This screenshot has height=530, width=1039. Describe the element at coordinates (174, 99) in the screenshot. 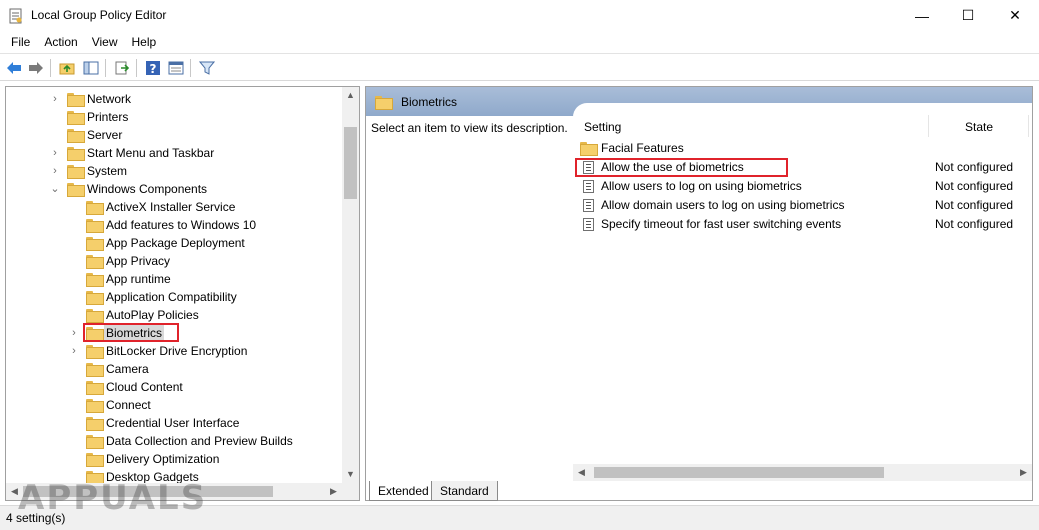

I see `tree-item: › Network` at that location.